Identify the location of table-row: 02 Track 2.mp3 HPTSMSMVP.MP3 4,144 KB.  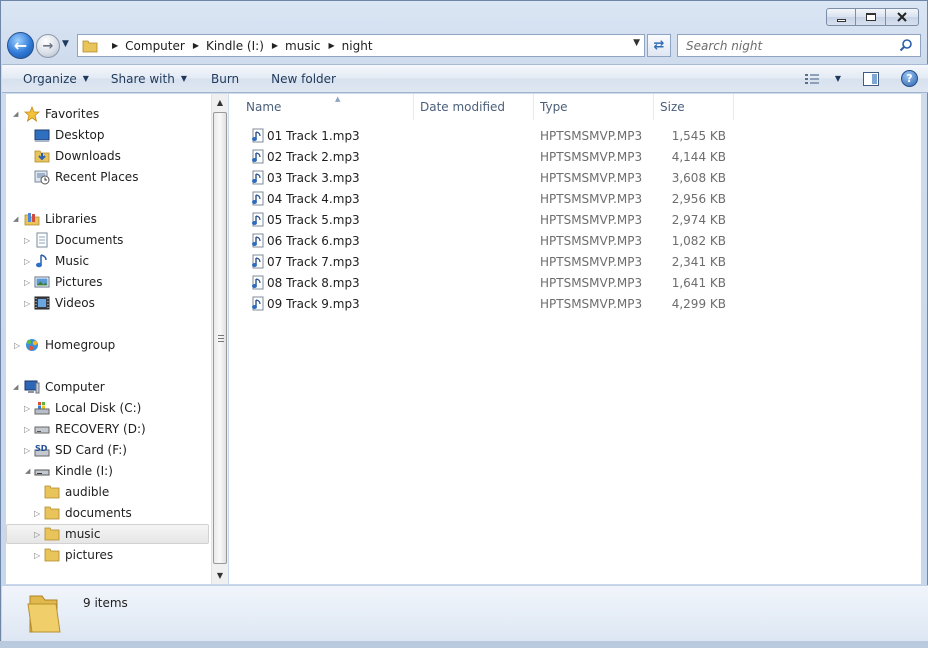
(495, 157).